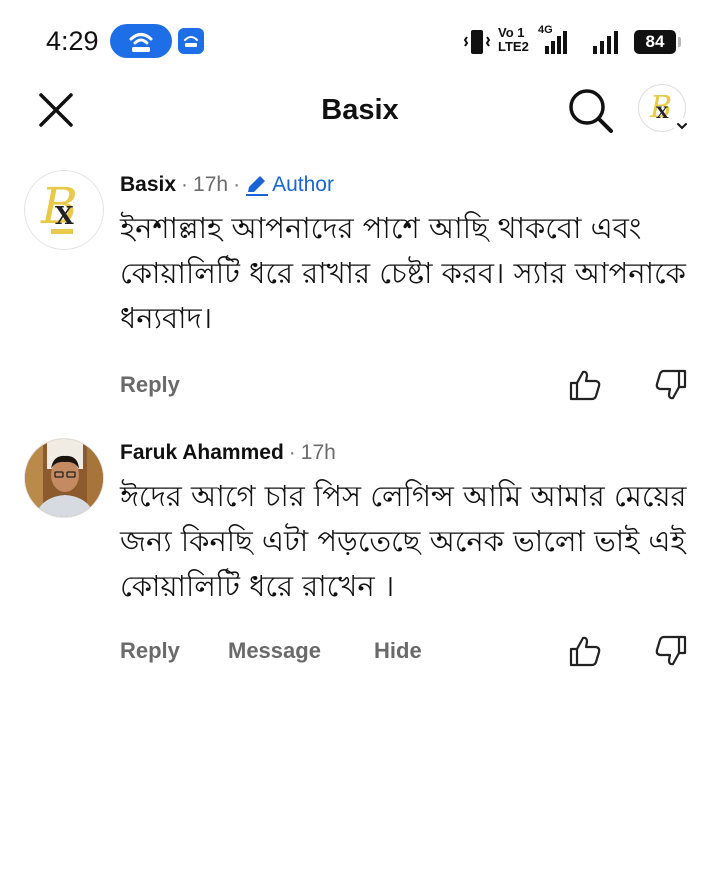  What do you see at coordinates (572, 42) in the screenshot?
I see `status-icons: Vo 1 LTE2 4G 84` at bounding box center [572, 42].